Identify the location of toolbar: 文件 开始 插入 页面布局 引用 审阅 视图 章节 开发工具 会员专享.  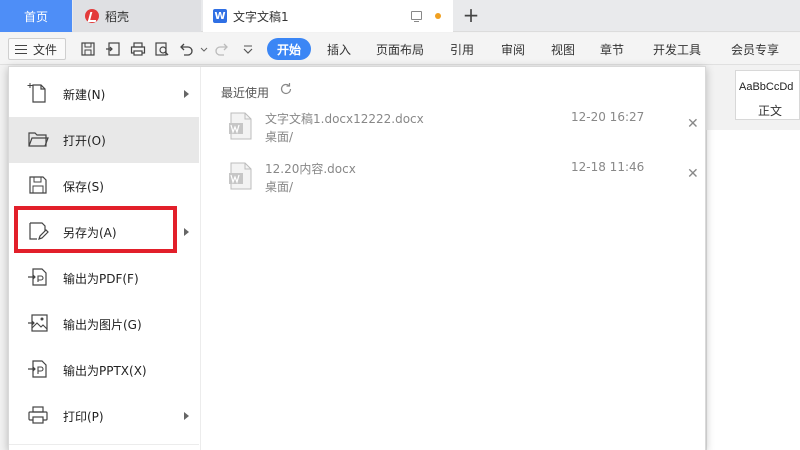
(400, 49).